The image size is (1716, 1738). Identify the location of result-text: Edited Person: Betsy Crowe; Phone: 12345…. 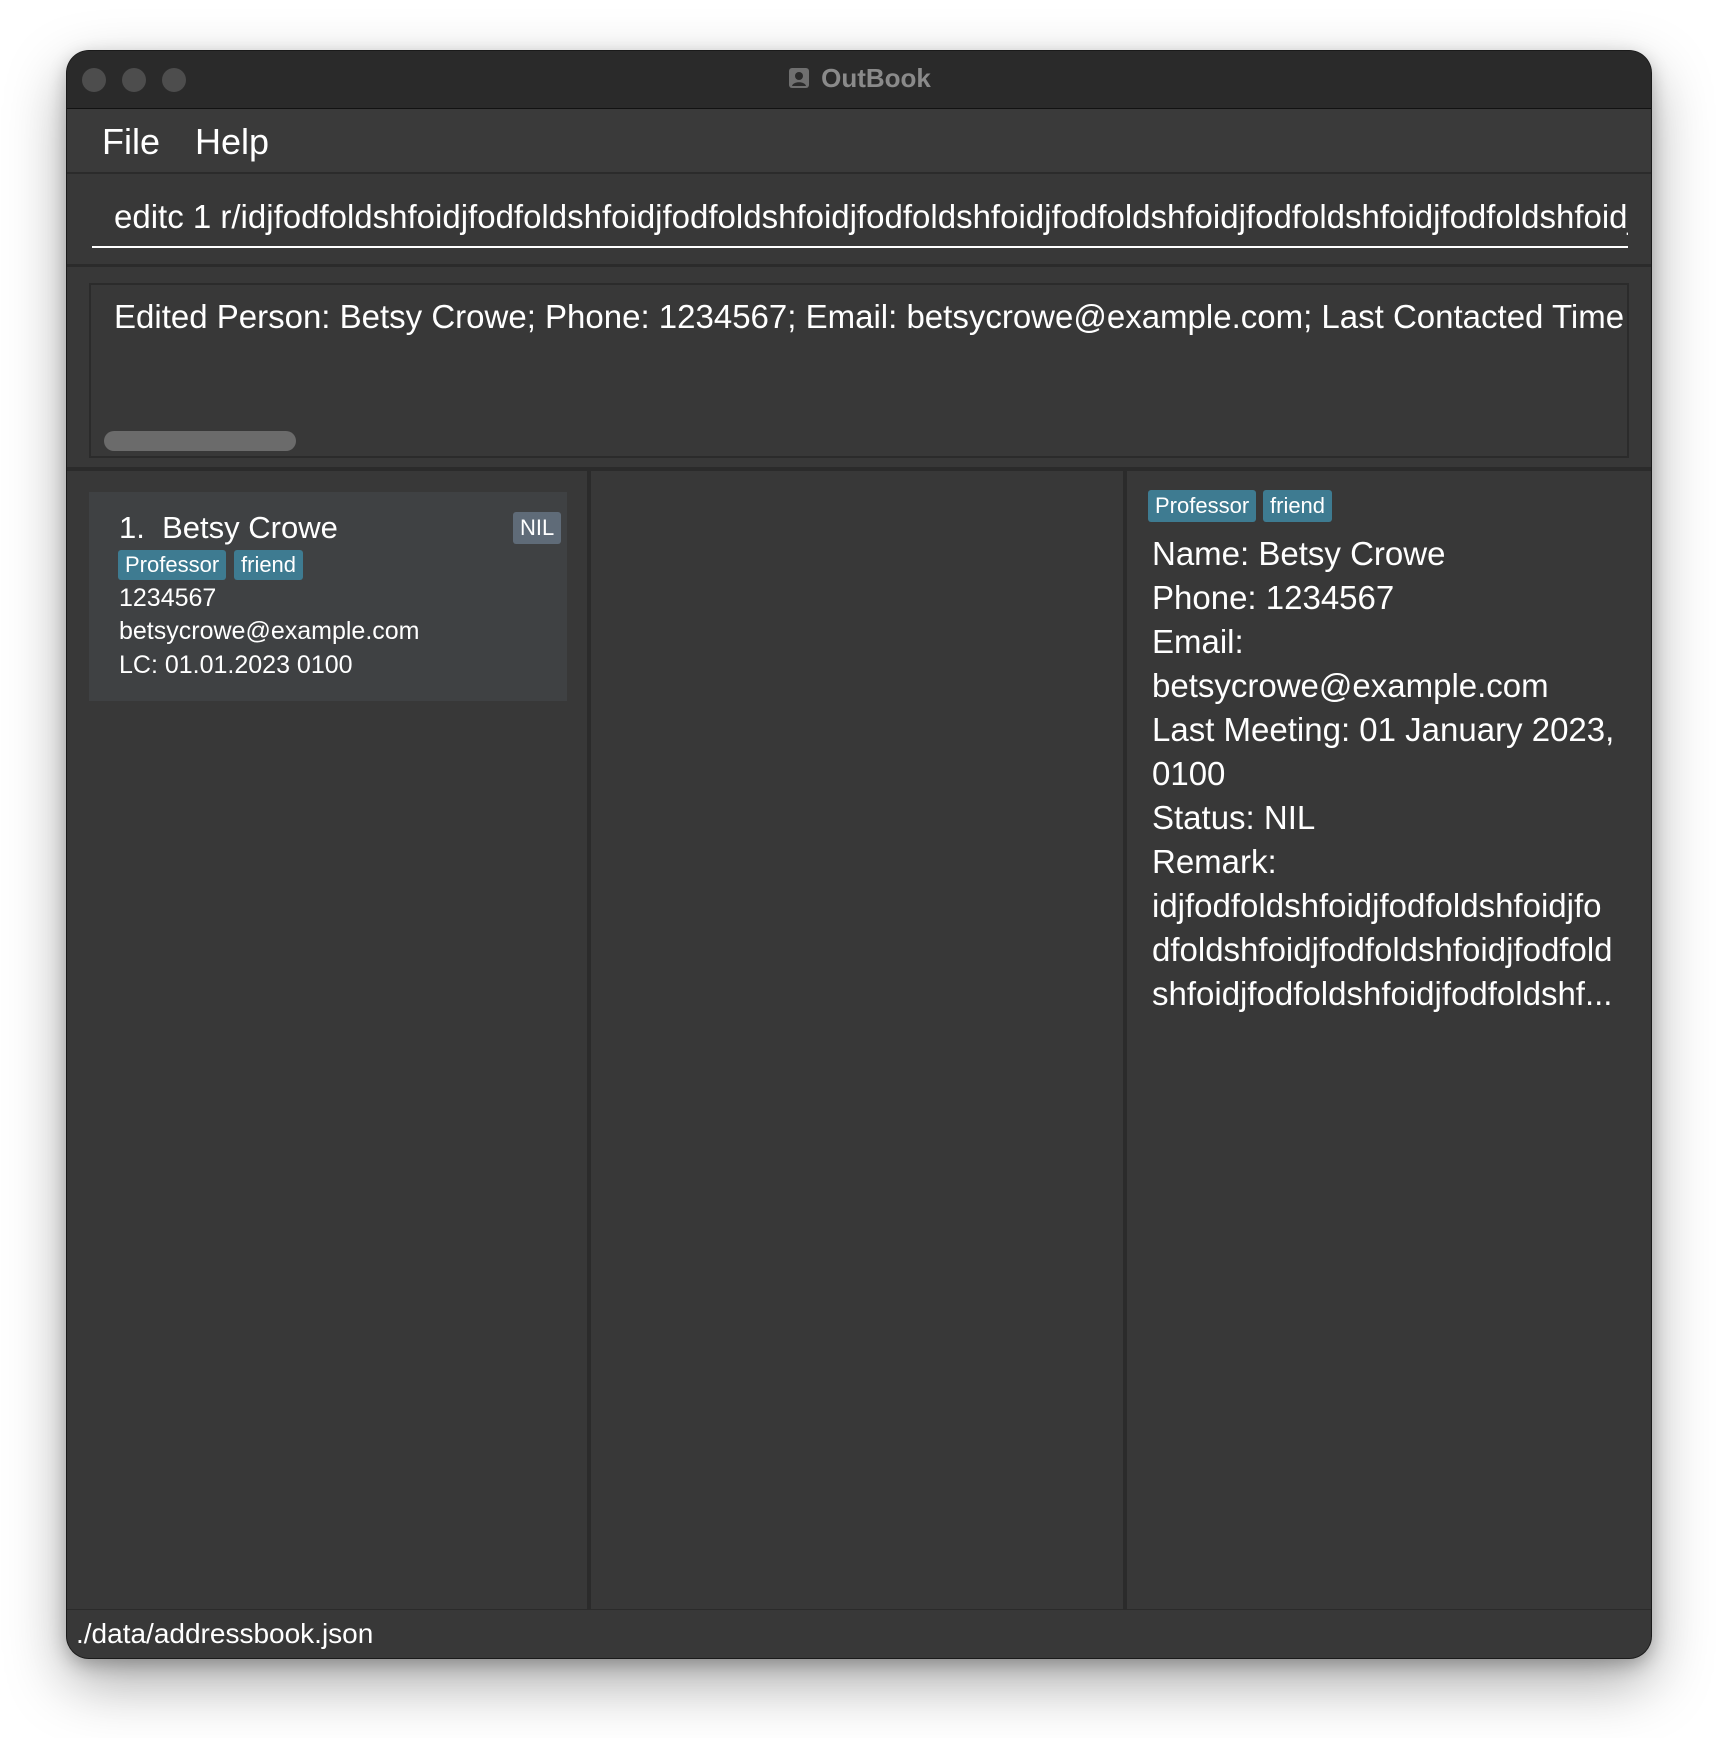
(871, 316).